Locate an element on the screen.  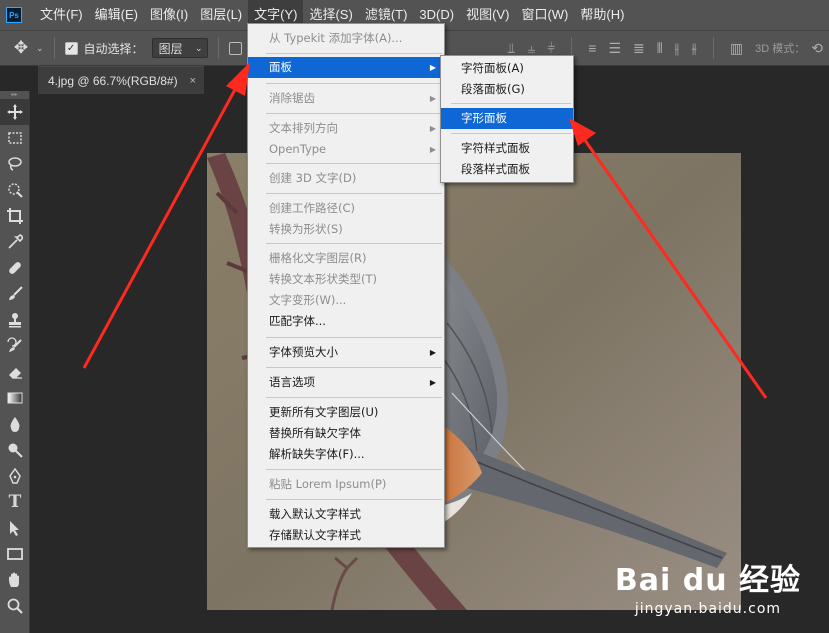
photoshop-logo: Ps is located at coordinates (14, 15).